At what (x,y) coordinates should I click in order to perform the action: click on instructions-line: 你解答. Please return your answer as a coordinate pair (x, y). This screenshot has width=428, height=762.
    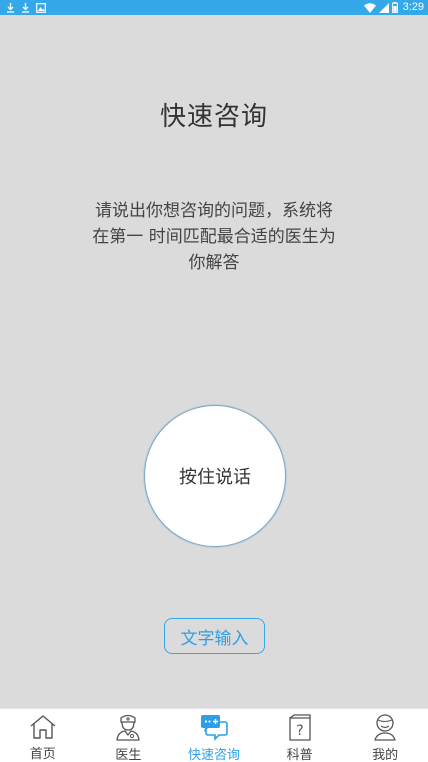
    Looking at the image, I should click on (214, 263).